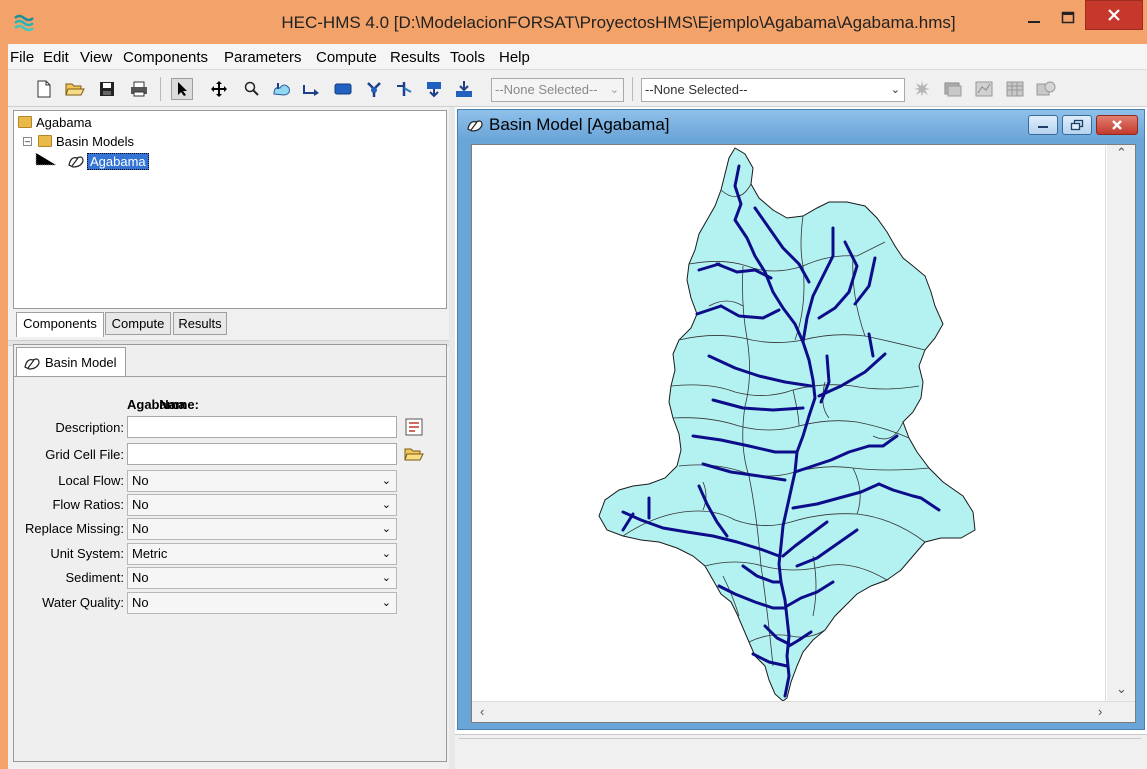 This screenshot has height=769, width=1147. I want to click on tab-basin-model-label: Basin Model, so click(81, 362).